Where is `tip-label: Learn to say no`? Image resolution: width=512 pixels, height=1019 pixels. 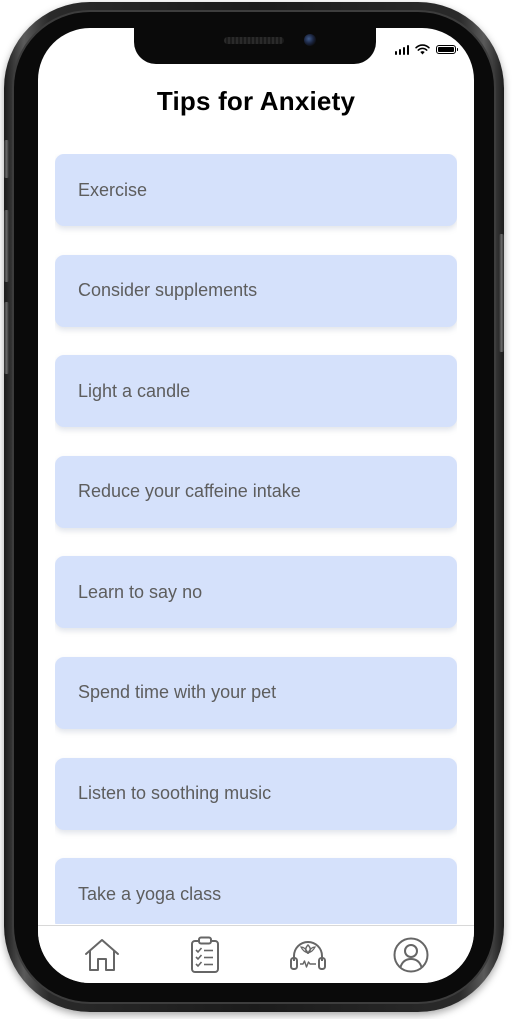
tip-label: Learn to say no is located at coordinates (140, 591).